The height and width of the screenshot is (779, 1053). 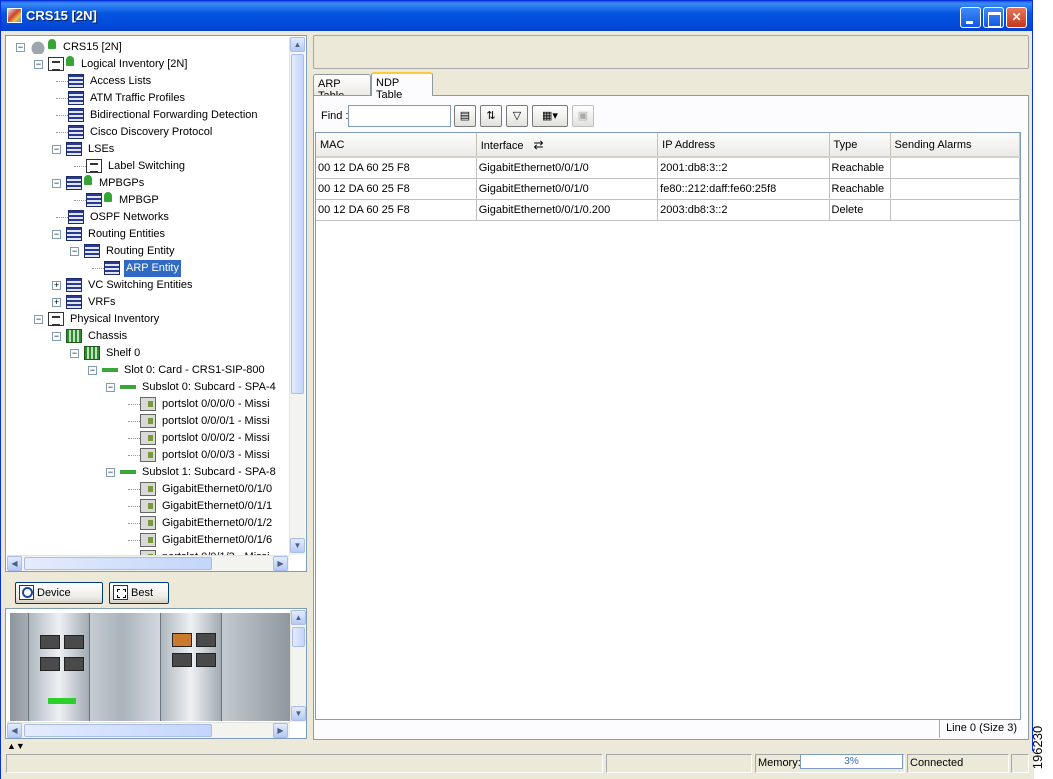 What do you see at coordinates (147, 251) in the screenshot?
I see `tree-item-routing-entity: − Routing Entity` at bounding box center [147, 251].